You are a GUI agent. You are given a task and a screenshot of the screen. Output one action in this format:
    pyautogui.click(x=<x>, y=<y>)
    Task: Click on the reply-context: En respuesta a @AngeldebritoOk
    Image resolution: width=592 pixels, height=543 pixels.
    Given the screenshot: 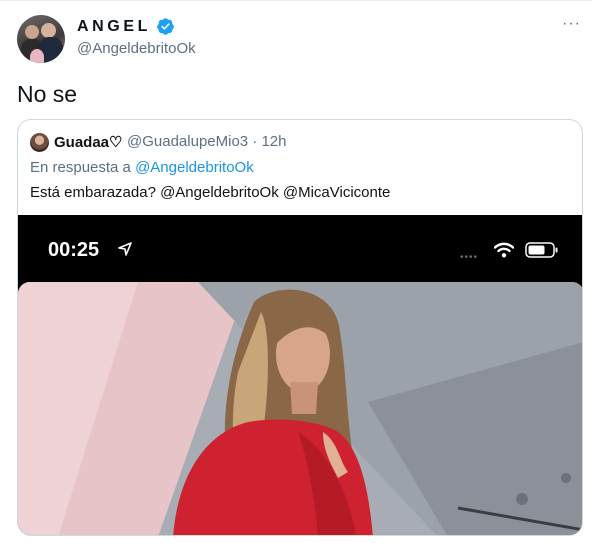 What is the action you would take?
    pyautogui.click(x=142, y=167)
    